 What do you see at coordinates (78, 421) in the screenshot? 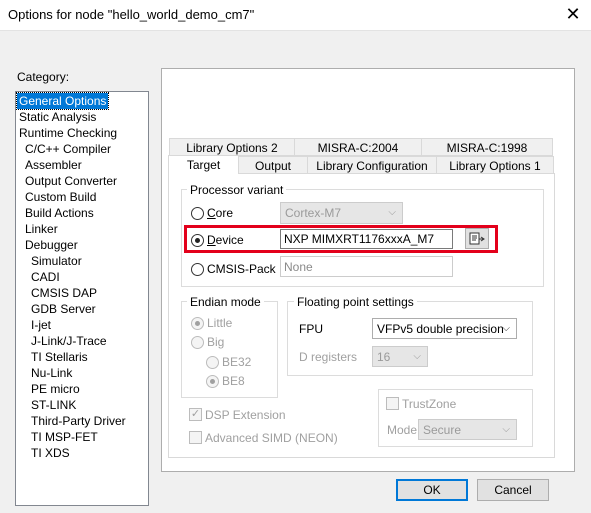
I see `category-item-third-party-driver: Third-Party Driver` at bounding box center [78, 421].